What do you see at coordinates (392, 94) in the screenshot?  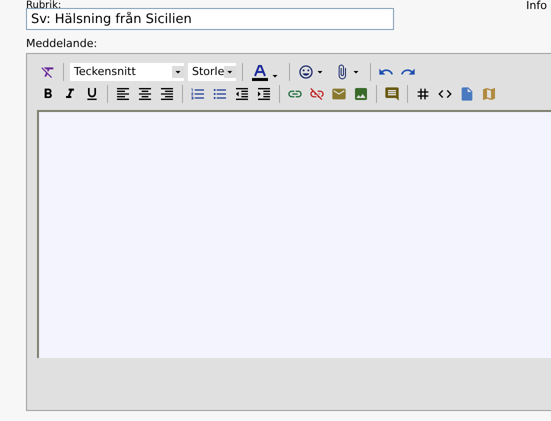 I see `comment-icon` at bounding box center [392, 94].